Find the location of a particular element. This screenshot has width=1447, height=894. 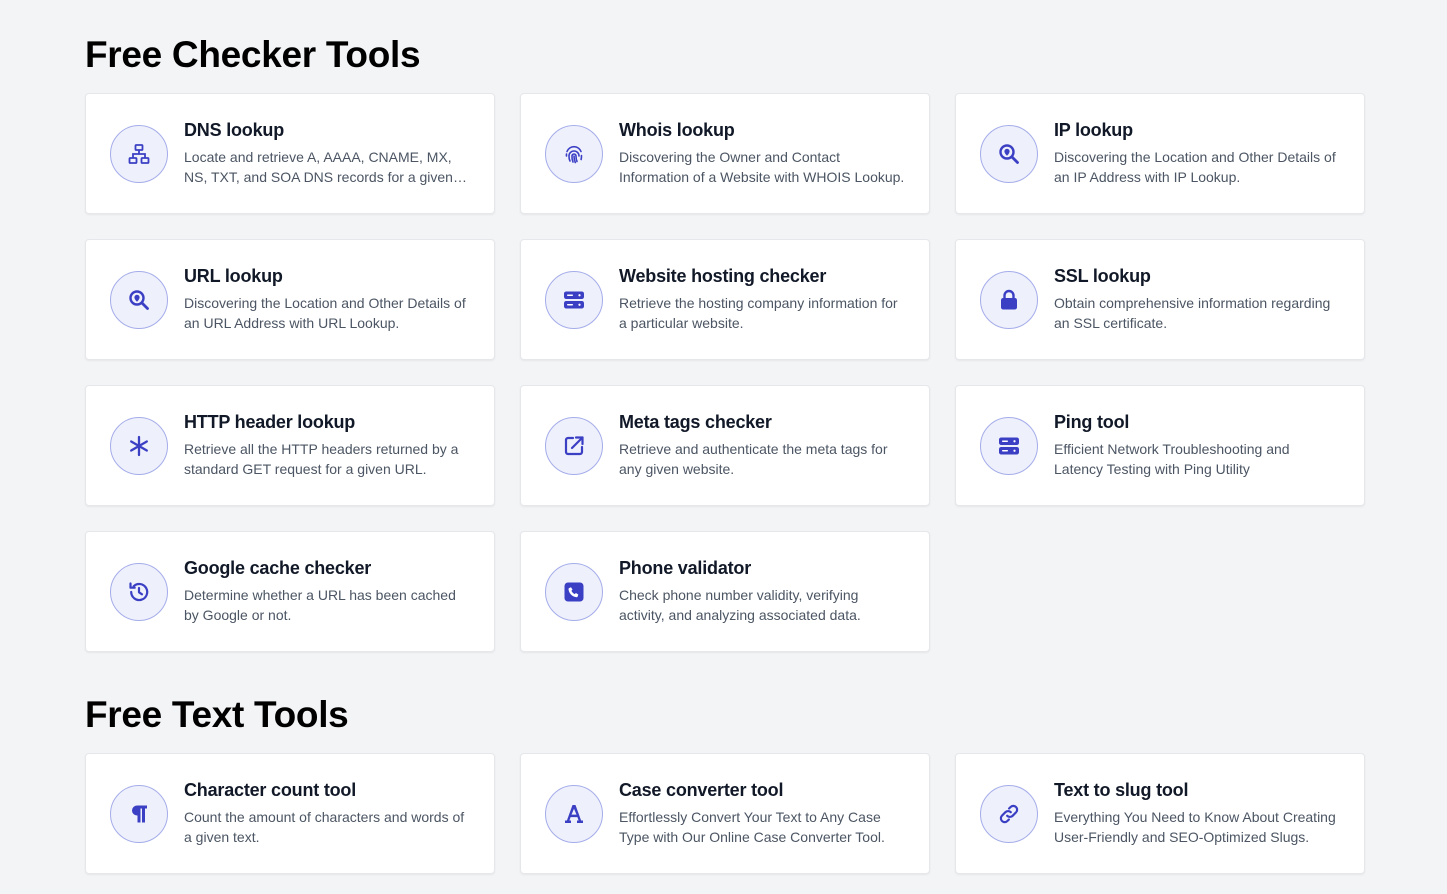

tool-card-title: Case converter tool is located at coordinates (701, 790).